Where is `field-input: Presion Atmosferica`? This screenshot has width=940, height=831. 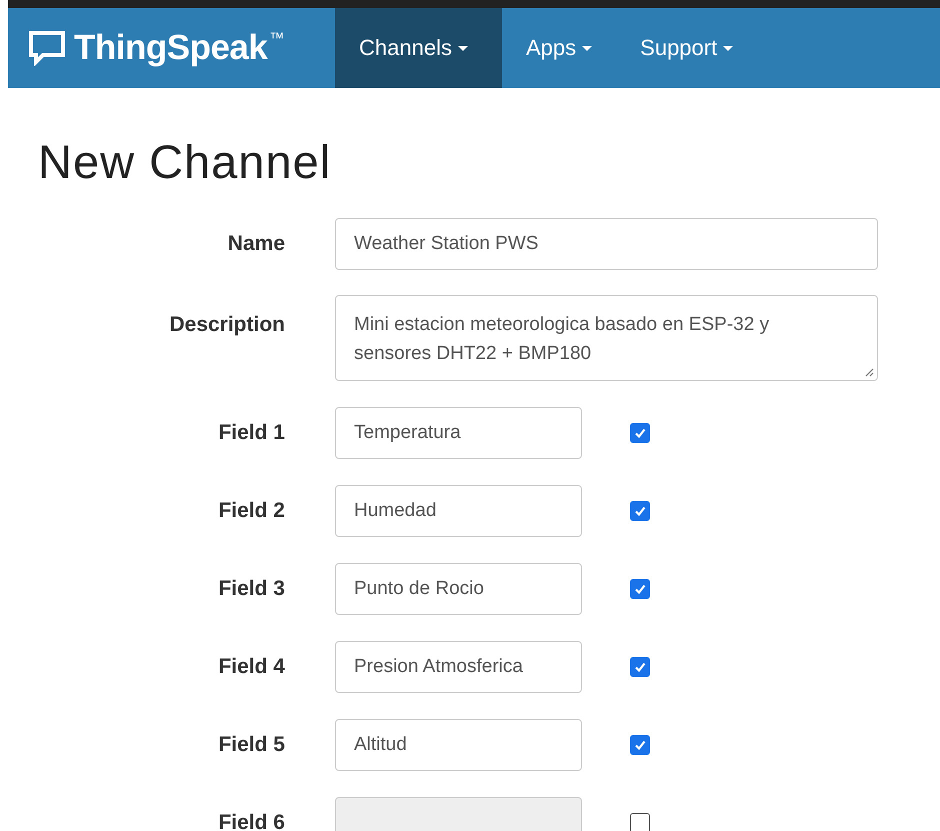
field-input: Presion Atmosferica is located at coordinates (458, 666).